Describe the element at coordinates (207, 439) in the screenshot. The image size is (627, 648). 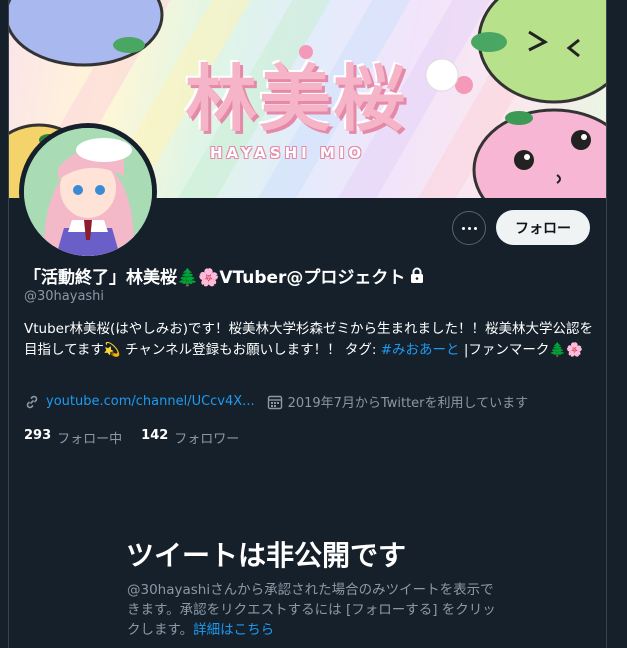
I see `followers-label: フォロワー` at that location.